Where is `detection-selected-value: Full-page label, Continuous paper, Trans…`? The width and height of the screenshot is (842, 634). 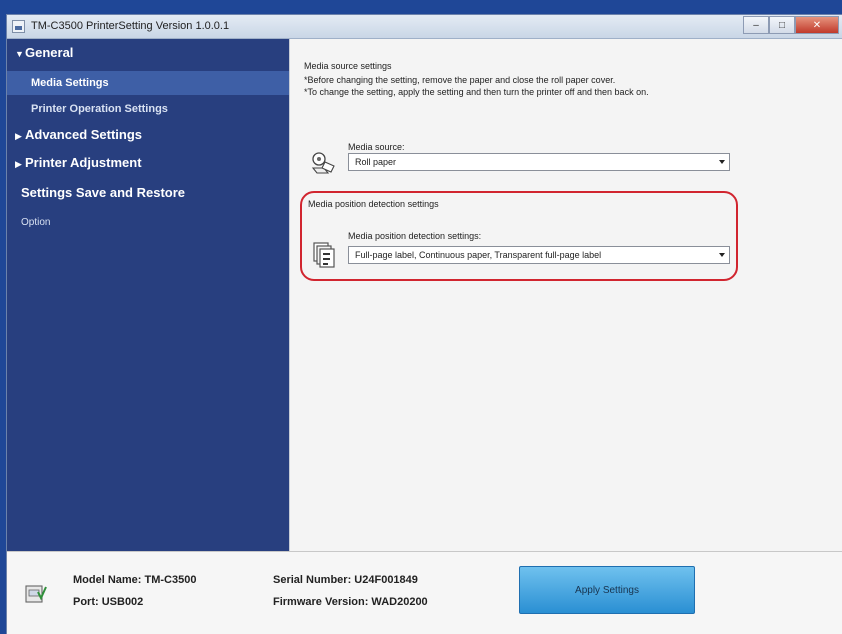
detection-selected-value: Full-page label, Continuous paper, Trans… is located at coordinates (478, 255).